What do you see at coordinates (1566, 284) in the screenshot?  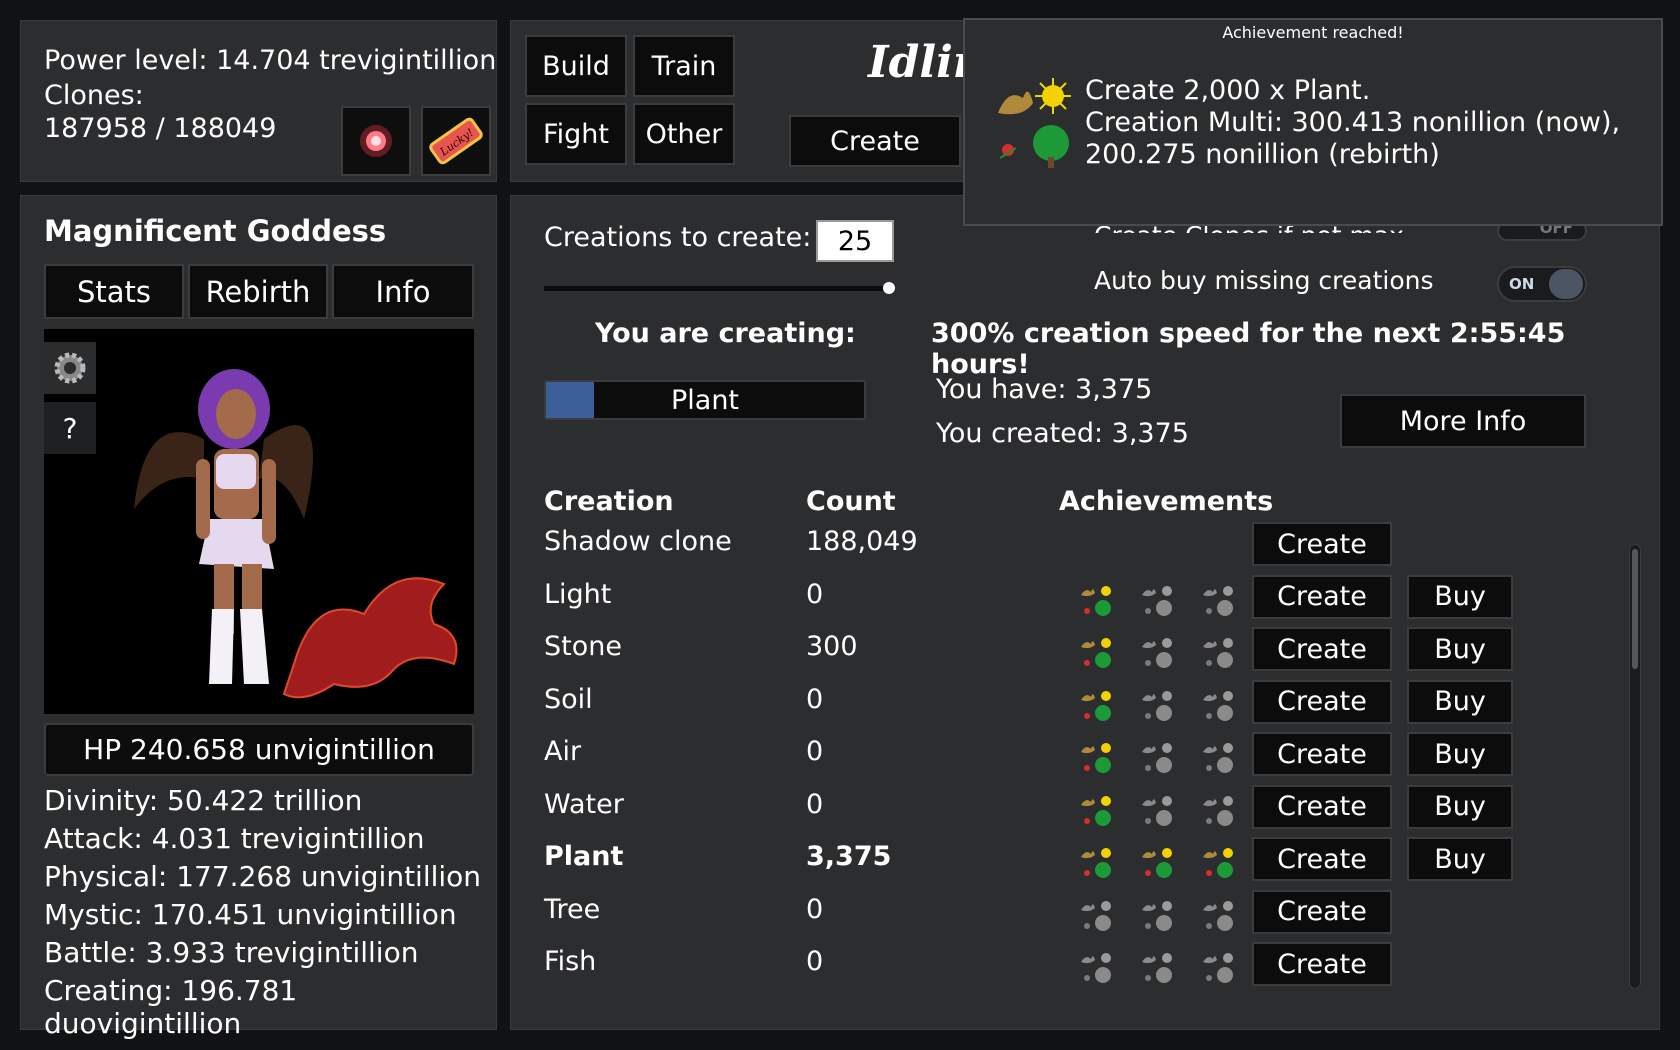 I see `auto-buy-toggle-knob` at bounding box center [1566, 284].